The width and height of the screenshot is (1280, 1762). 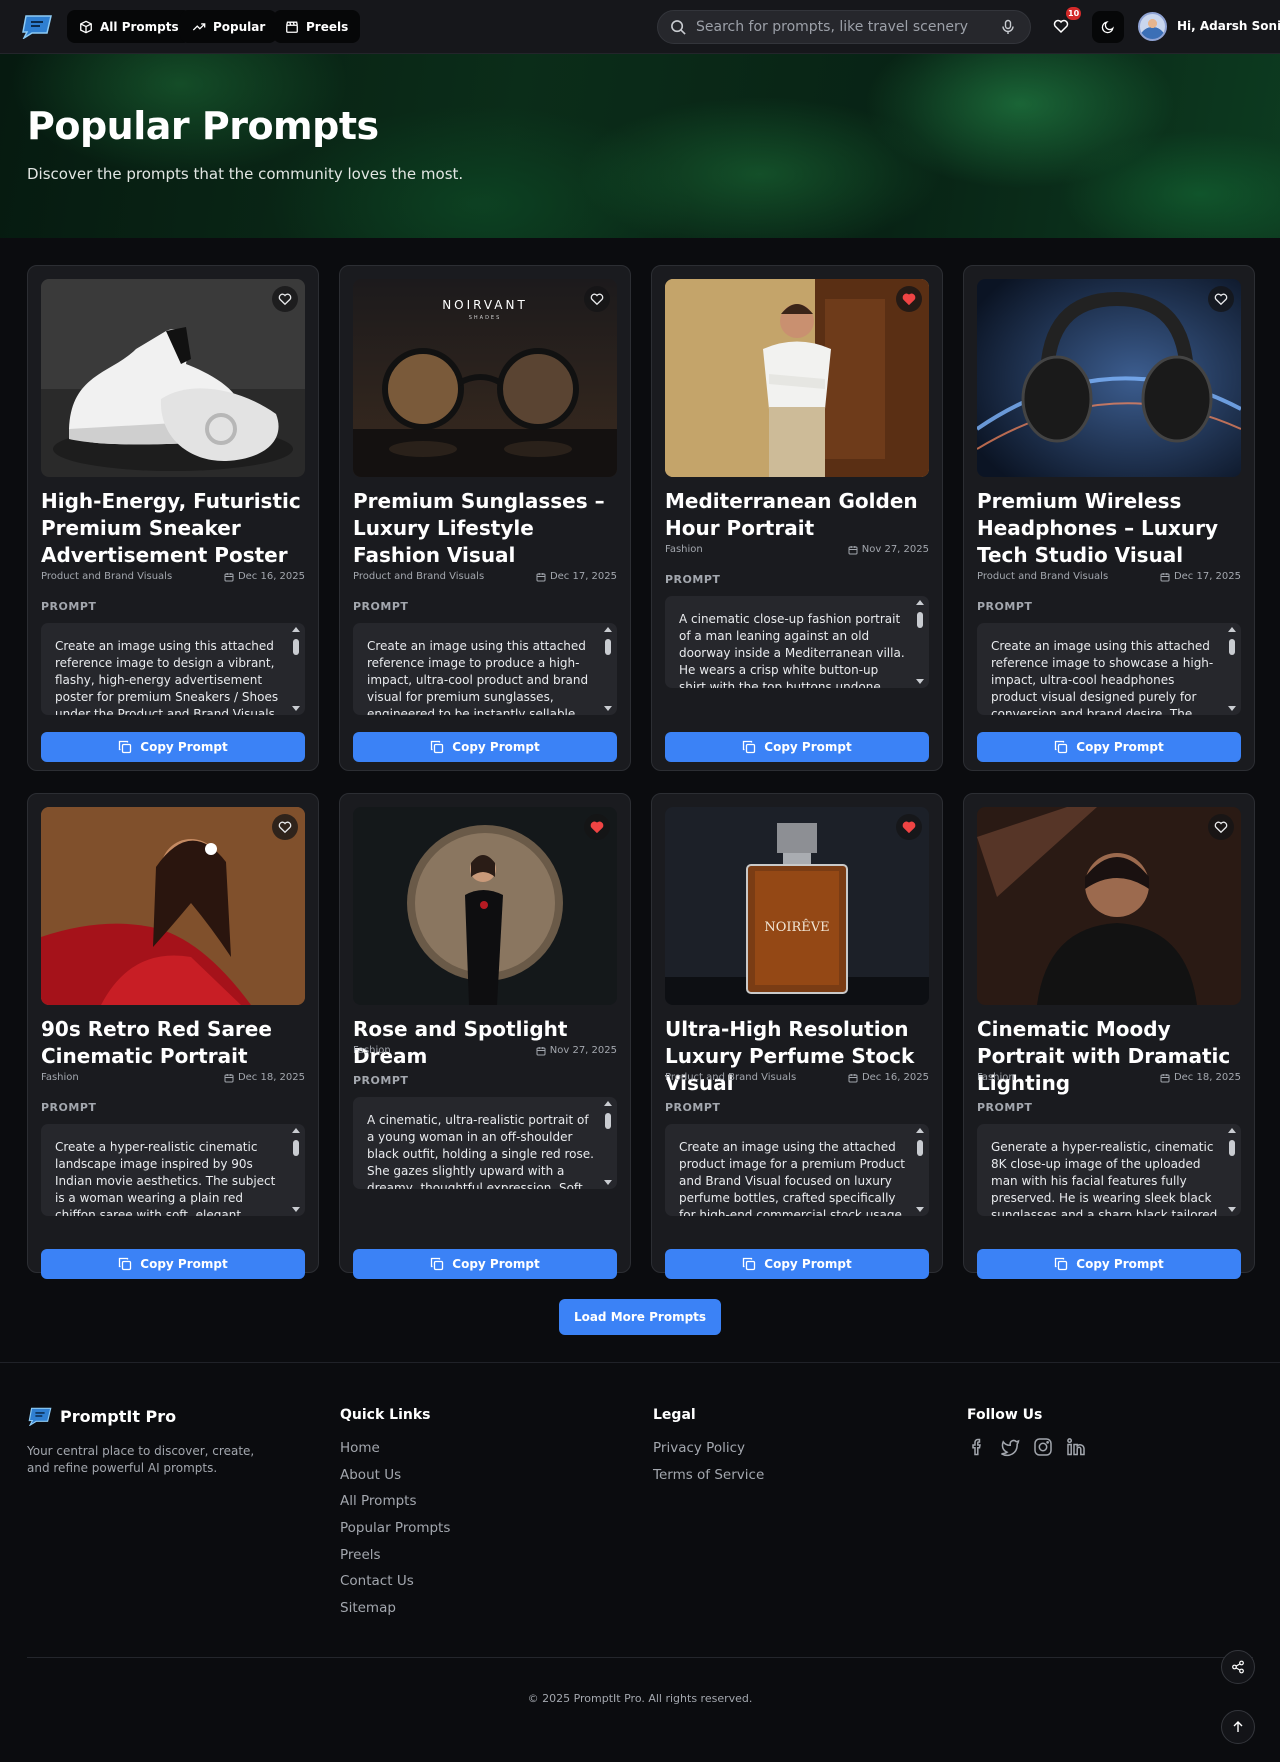 What do you see at coordinates (640, 1317) in the screenshot?
I see `load-more-button: Load More Prompts` at bounding box center [640, 1317].